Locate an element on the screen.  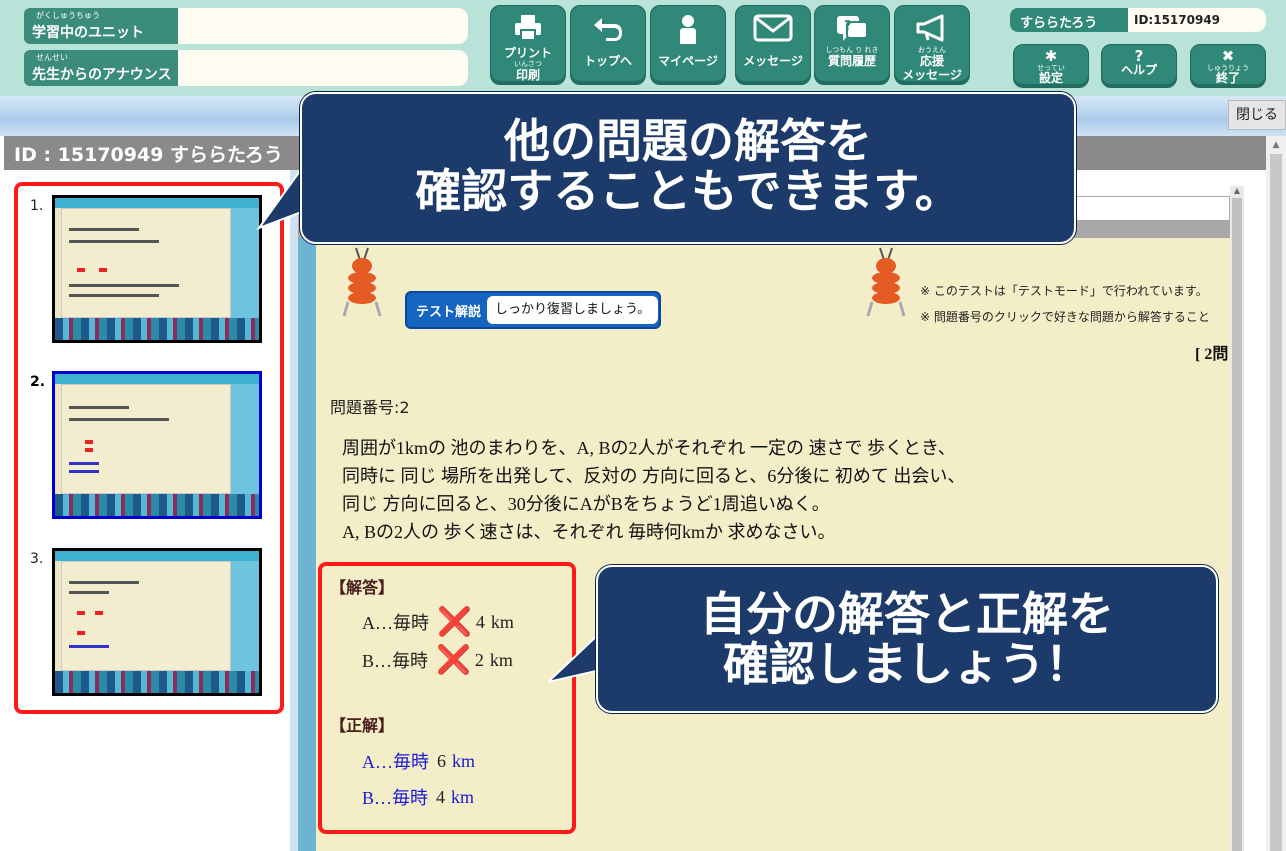
mascot-left-icon is located at coordinates (362, 282).